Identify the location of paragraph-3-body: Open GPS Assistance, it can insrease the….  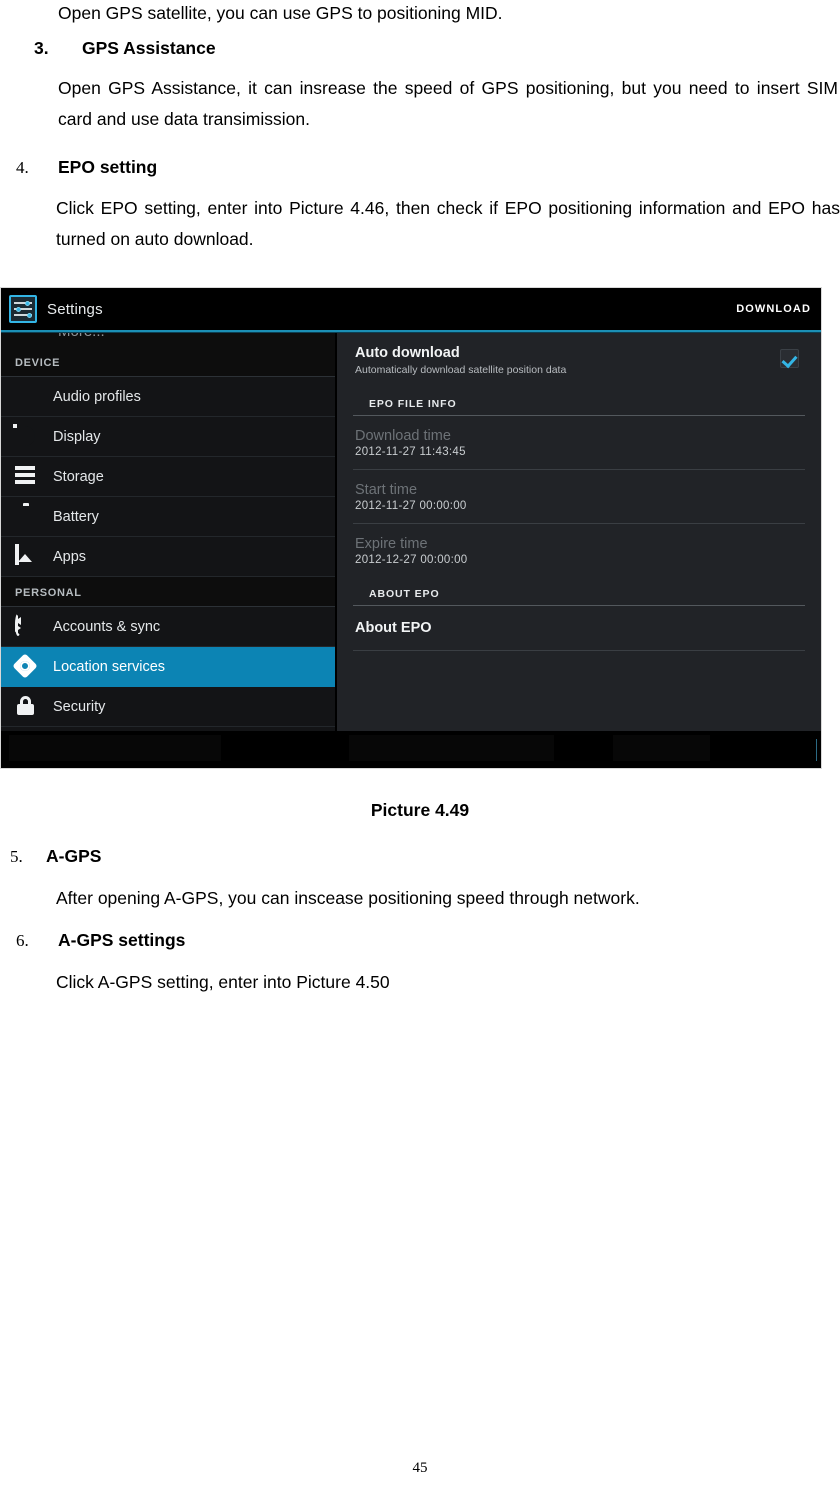
(448, 103).